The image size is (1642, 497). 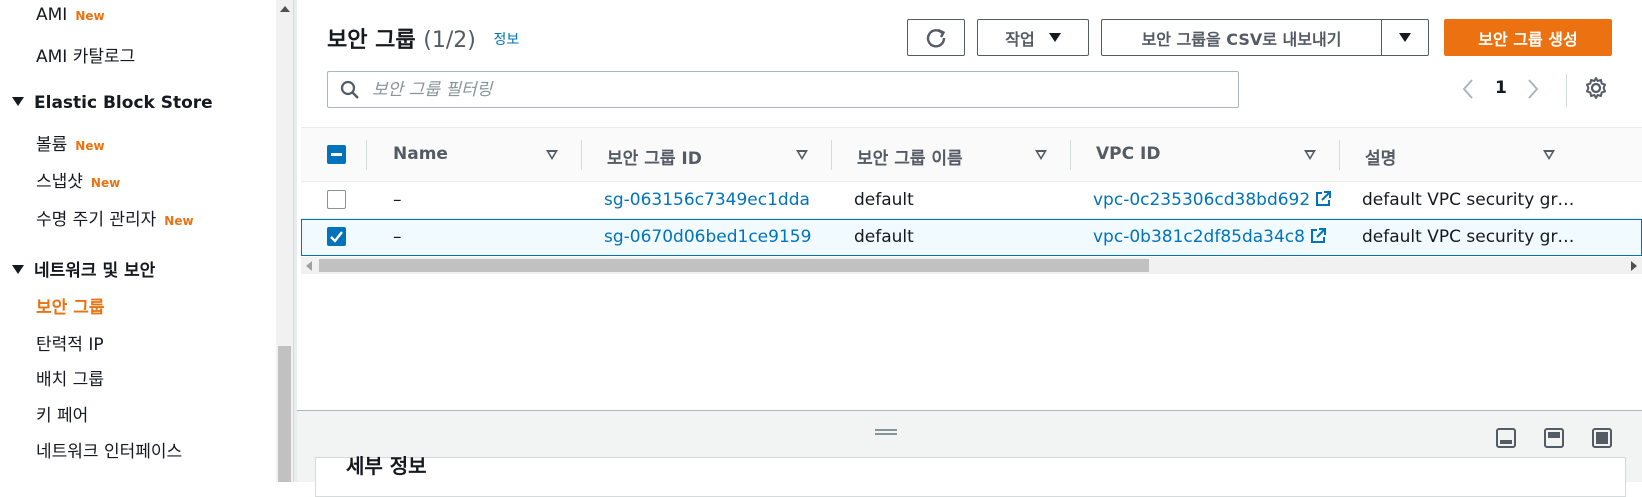 What do you see at coordinates (349, 89) in the screenshot?
I see `search-icon` at bounding box center [349, 89].